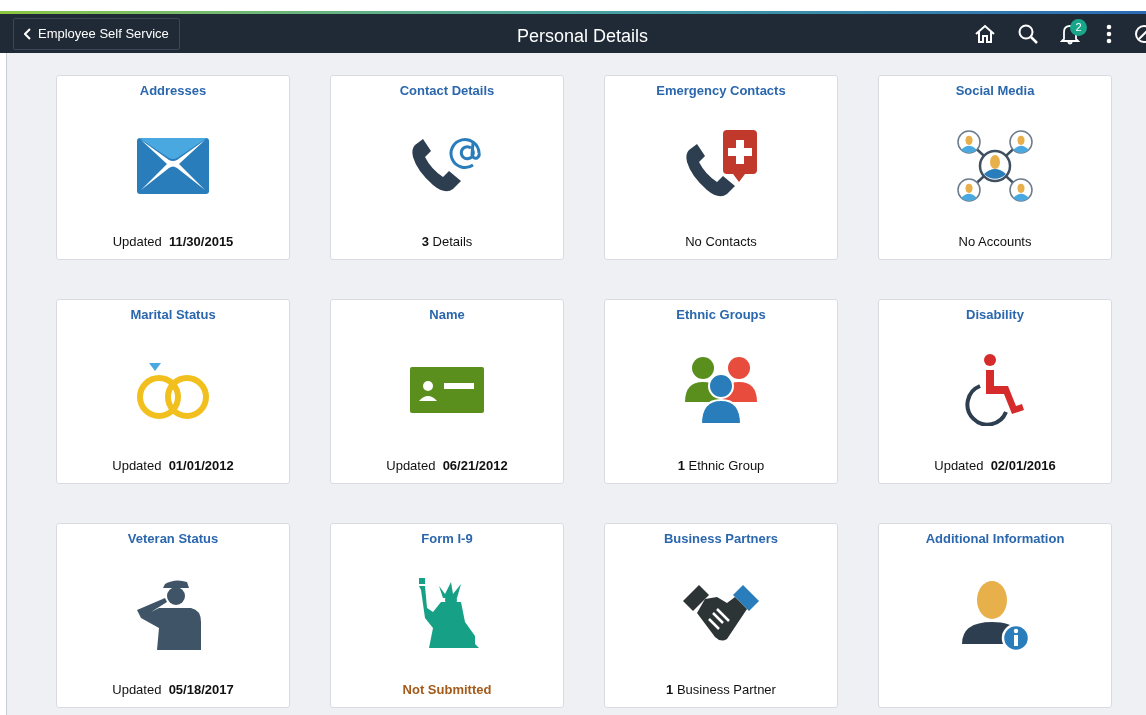  What do you see at coordinates (173, 689) in the screenshot?
I see `tile-status: Updated 05/18/2017` at bounding box center [173, 689].